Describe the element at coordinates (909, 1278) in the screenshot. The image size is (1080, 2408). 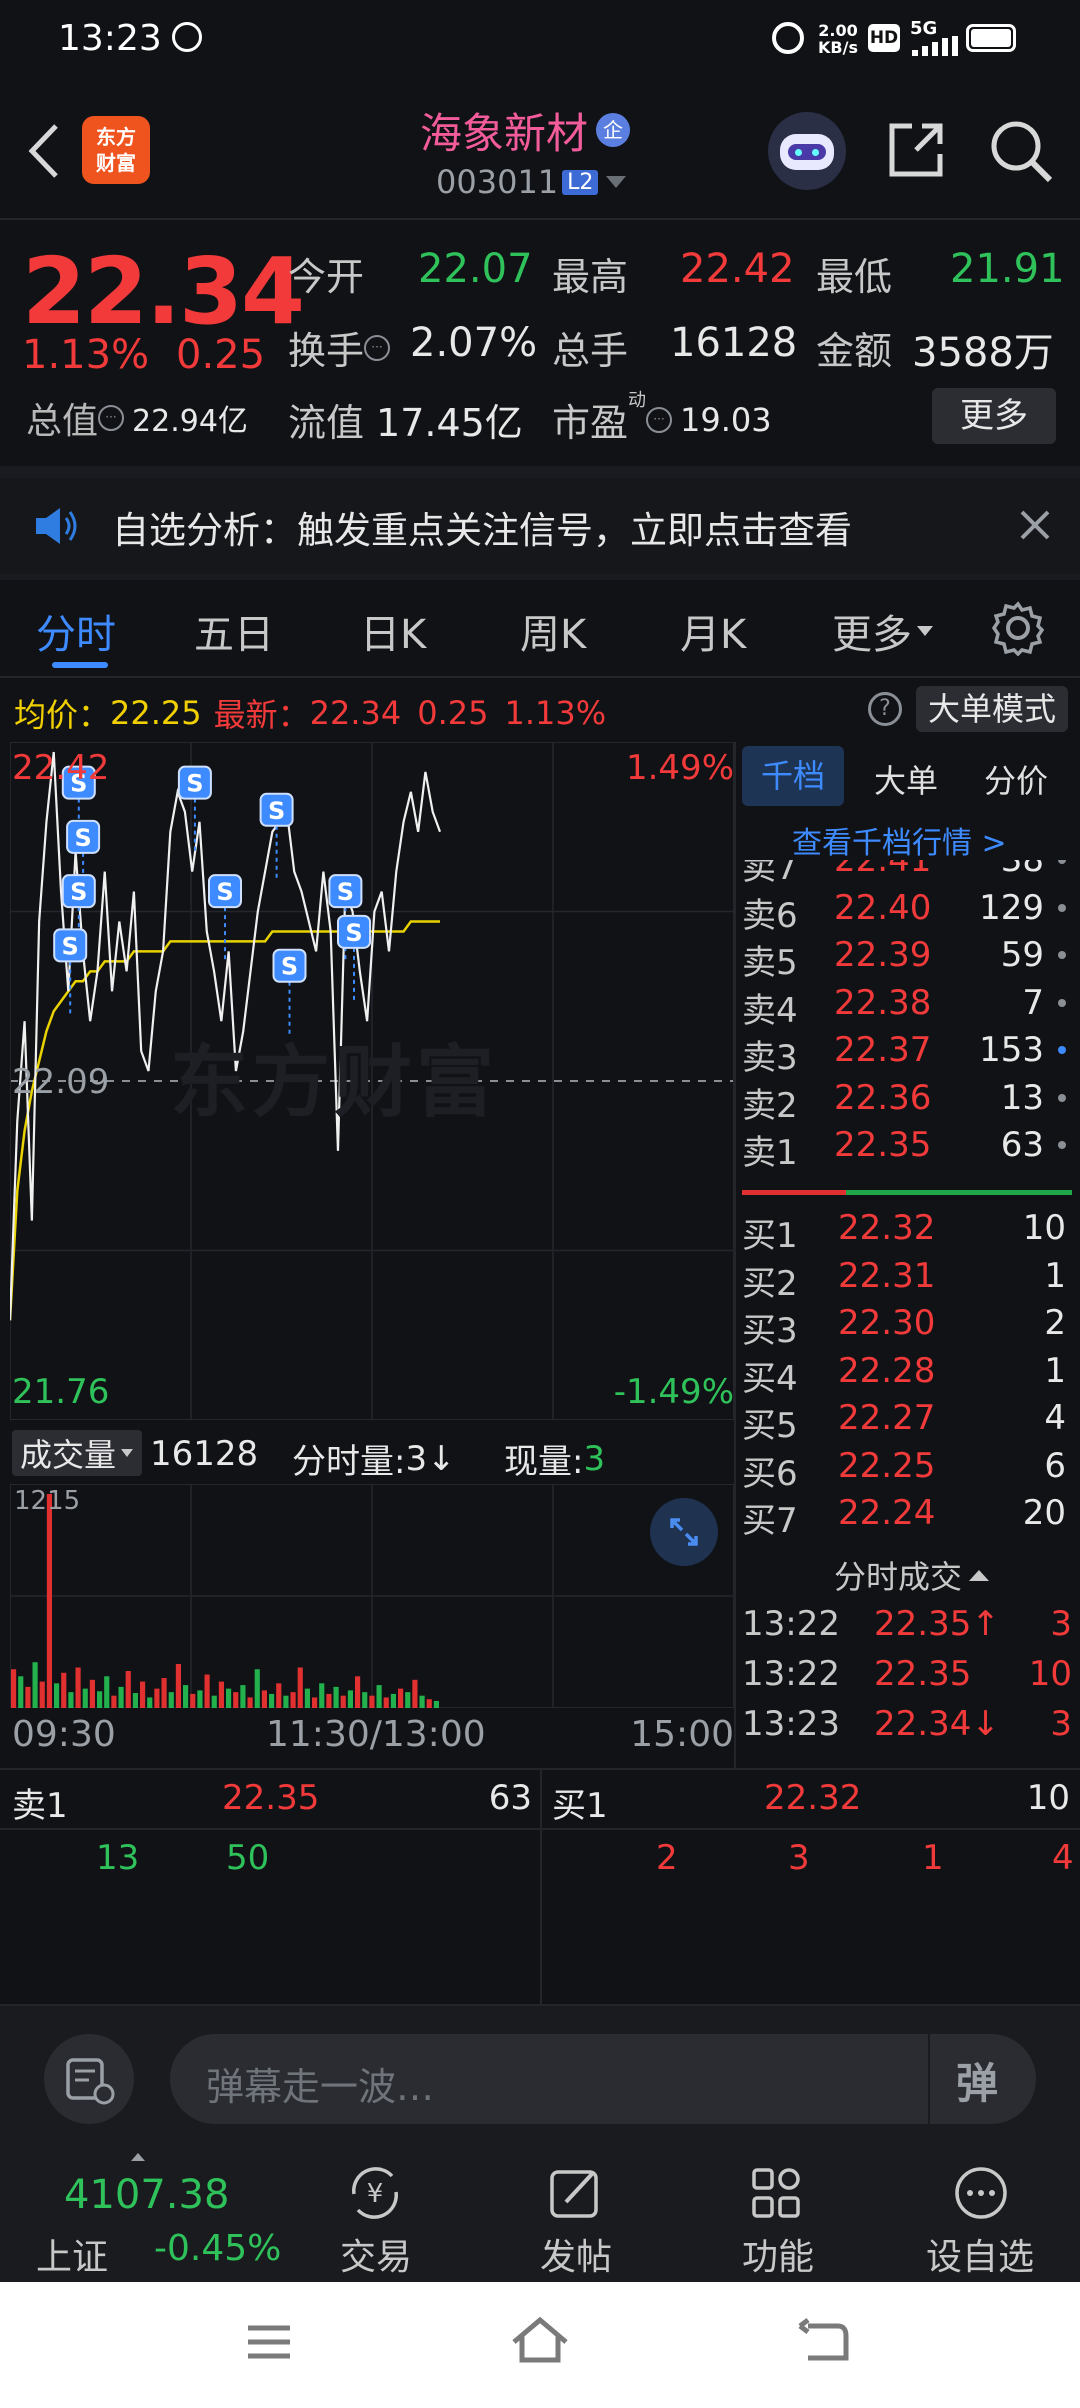
I see `bid-row: 买2 22.31 1` at that location.